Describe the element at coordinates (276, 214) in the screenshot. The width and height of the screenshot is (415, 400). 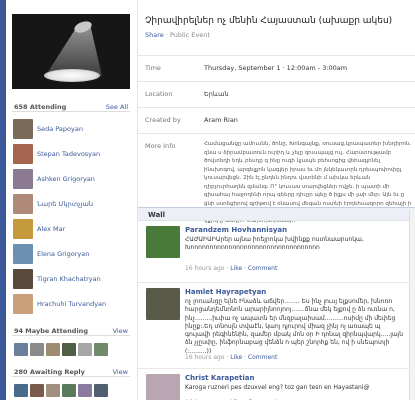
I see `wall-header: Wall` at that location.